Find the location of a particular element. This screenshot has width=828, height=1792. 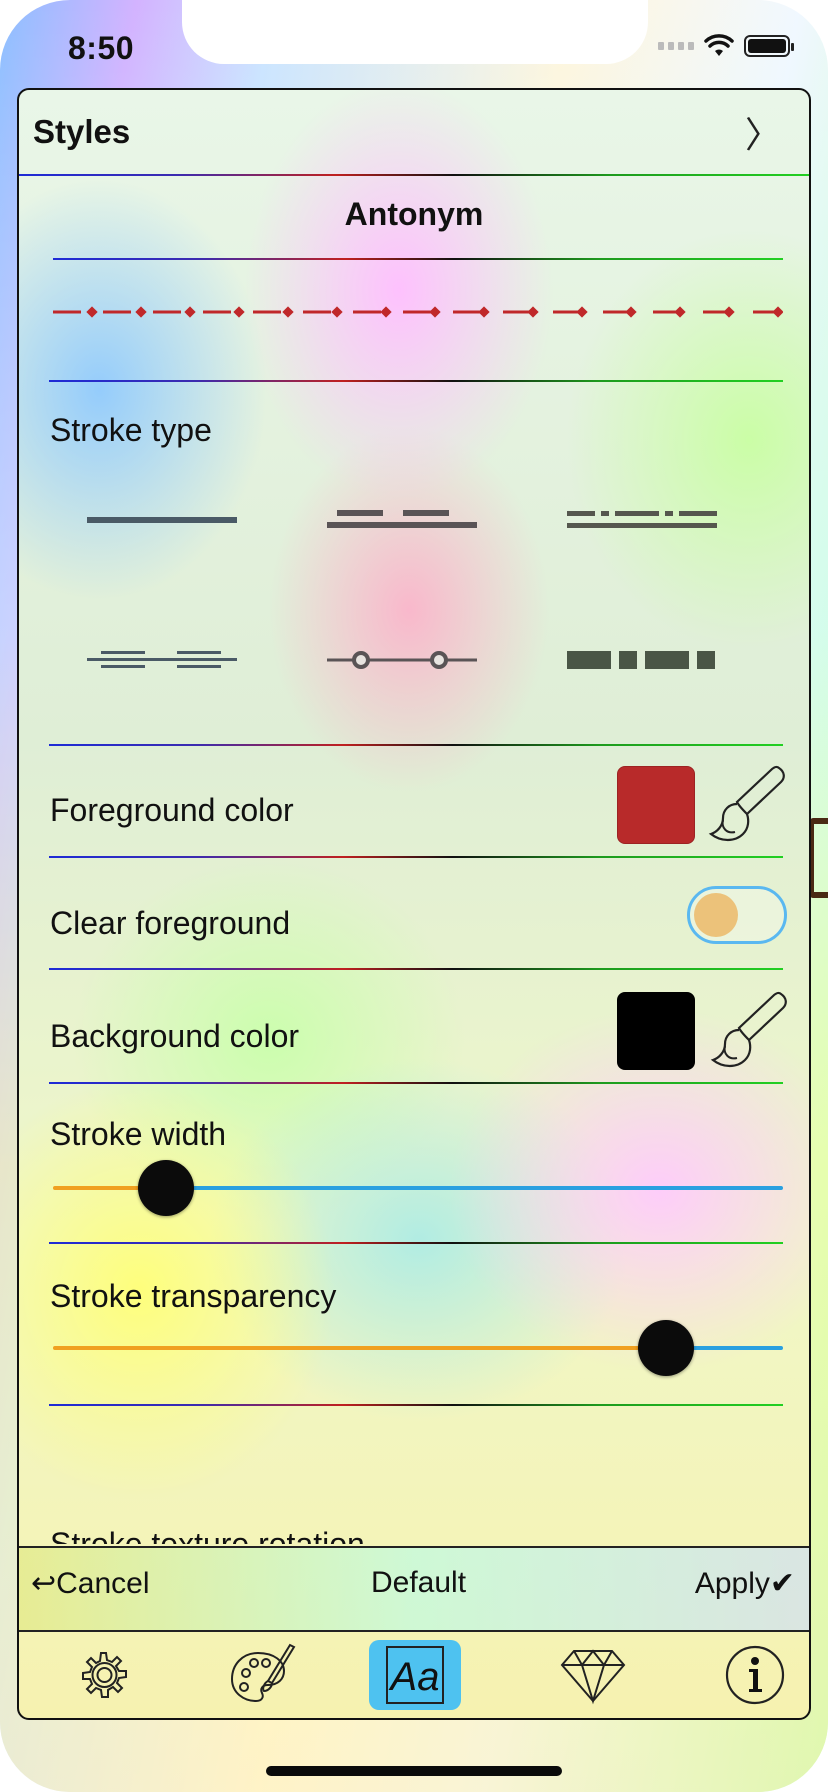

dashed-stroke-icon is located at coordinates (402, 519).